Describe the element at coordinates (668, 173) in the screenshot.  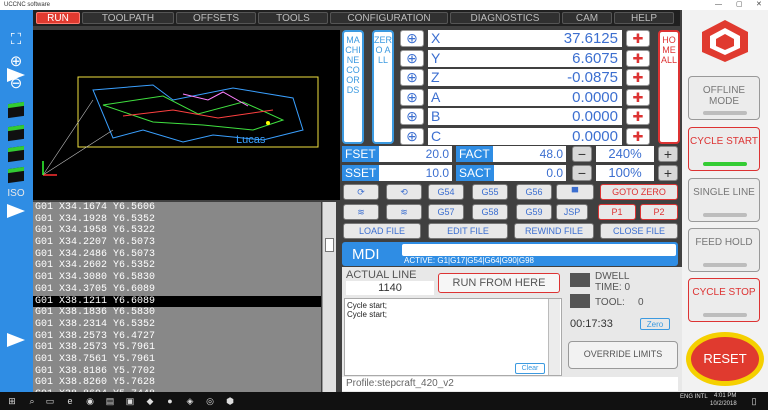
I see `spindle-plus-button: +` at that location.